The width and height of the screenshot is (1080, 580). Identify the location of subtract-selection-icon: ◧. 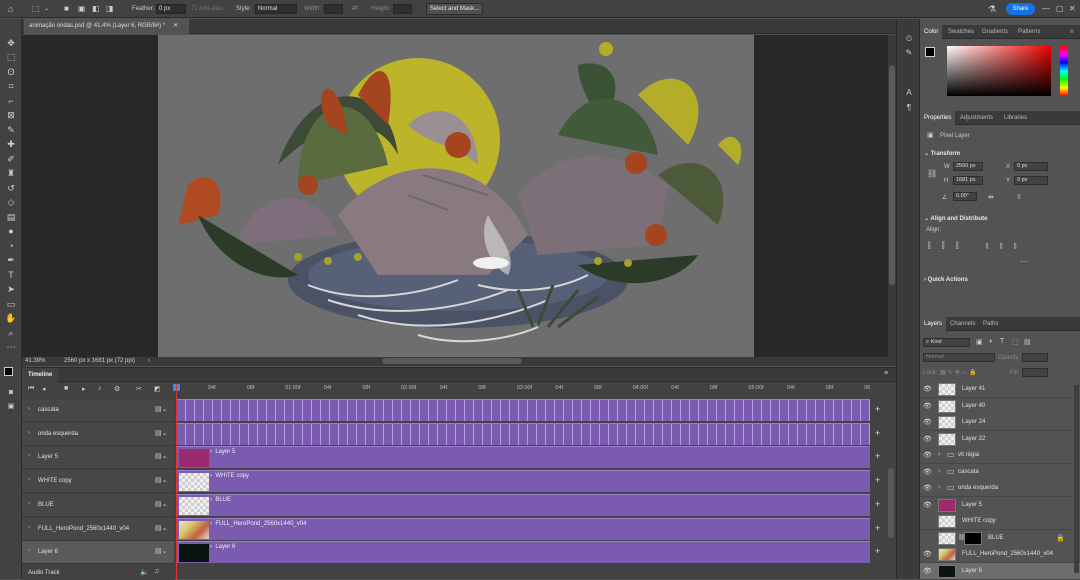
(96, 9).